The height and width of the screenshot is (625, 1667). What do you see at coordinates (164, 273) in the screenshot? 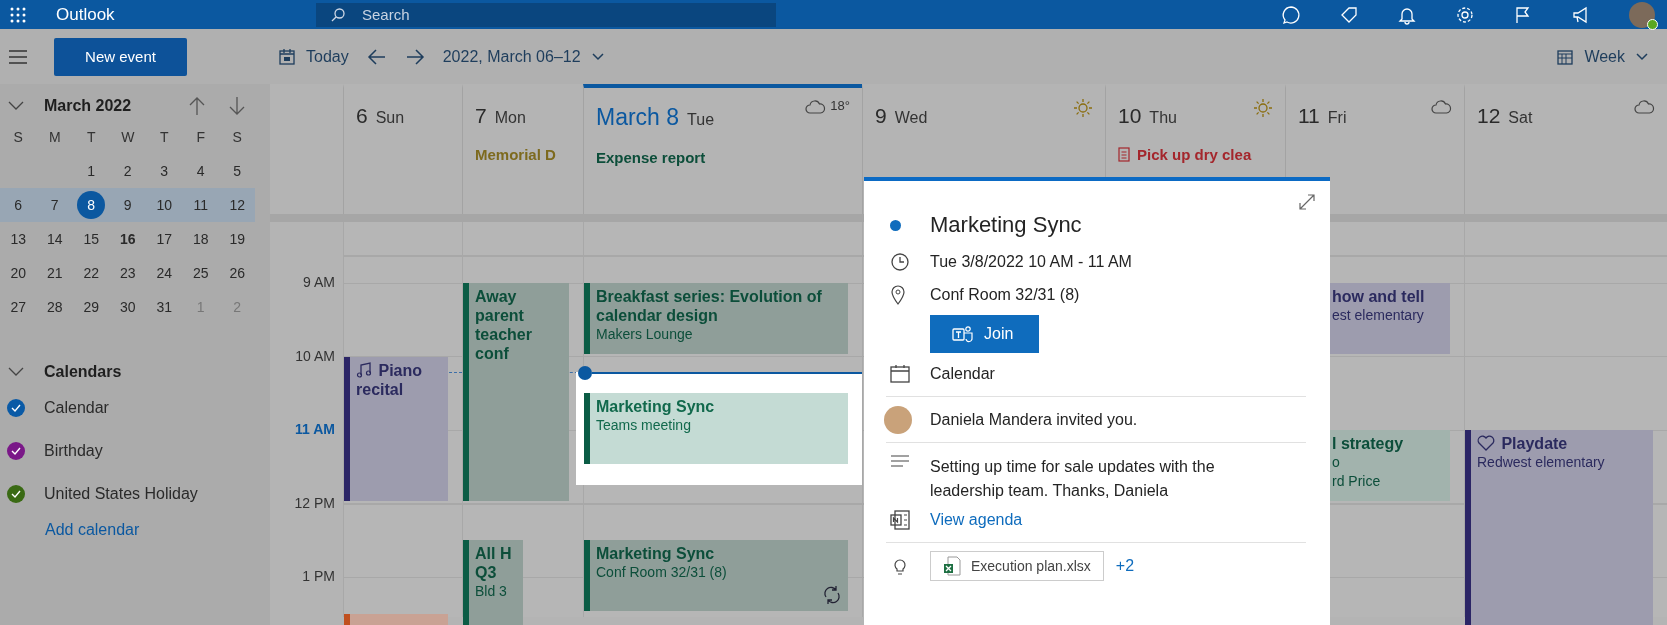
I see `date-cell: 24` at bounding box center [164, 273].